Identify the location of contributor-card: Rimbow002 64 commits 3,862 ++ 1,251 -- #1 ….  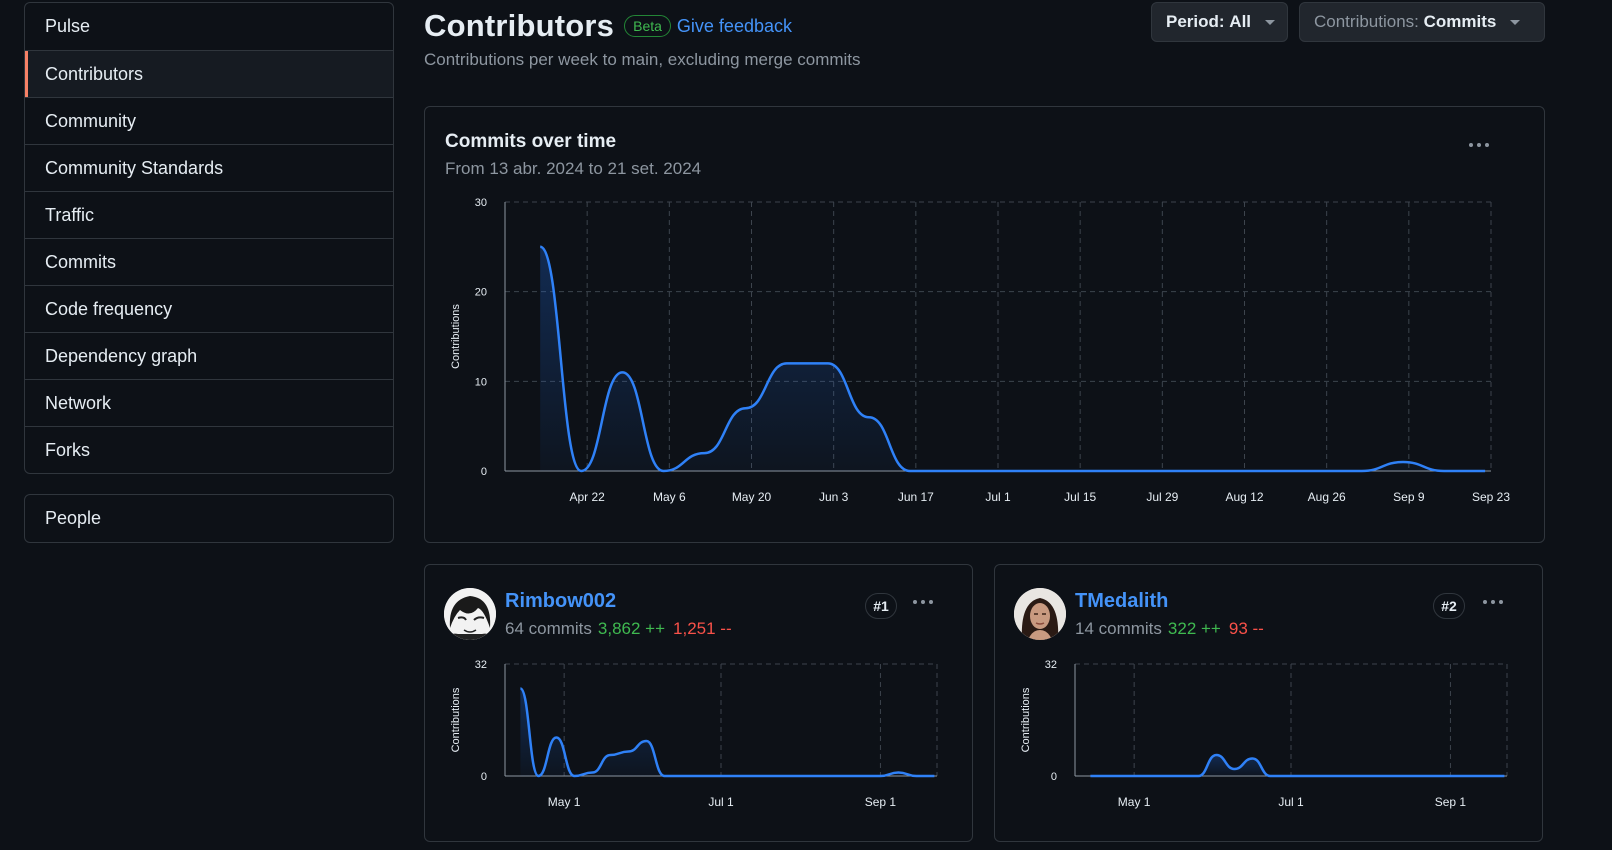
(698, 703).